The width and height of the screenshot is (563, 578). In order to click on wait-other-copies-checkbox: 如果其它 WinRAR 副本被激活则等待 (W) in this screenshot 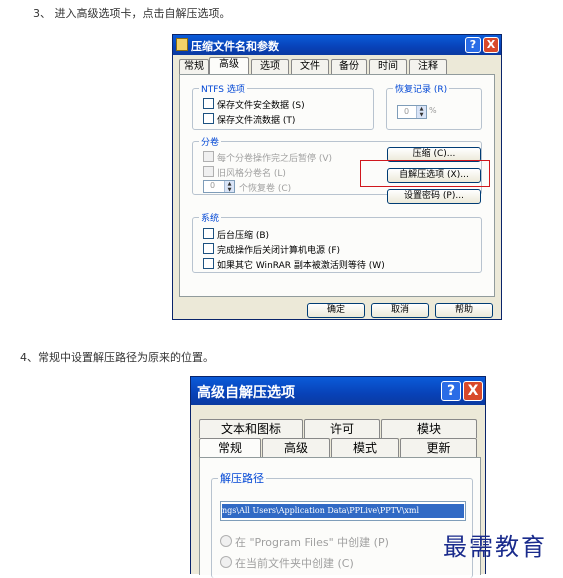, I will do `click(294, 264)`.